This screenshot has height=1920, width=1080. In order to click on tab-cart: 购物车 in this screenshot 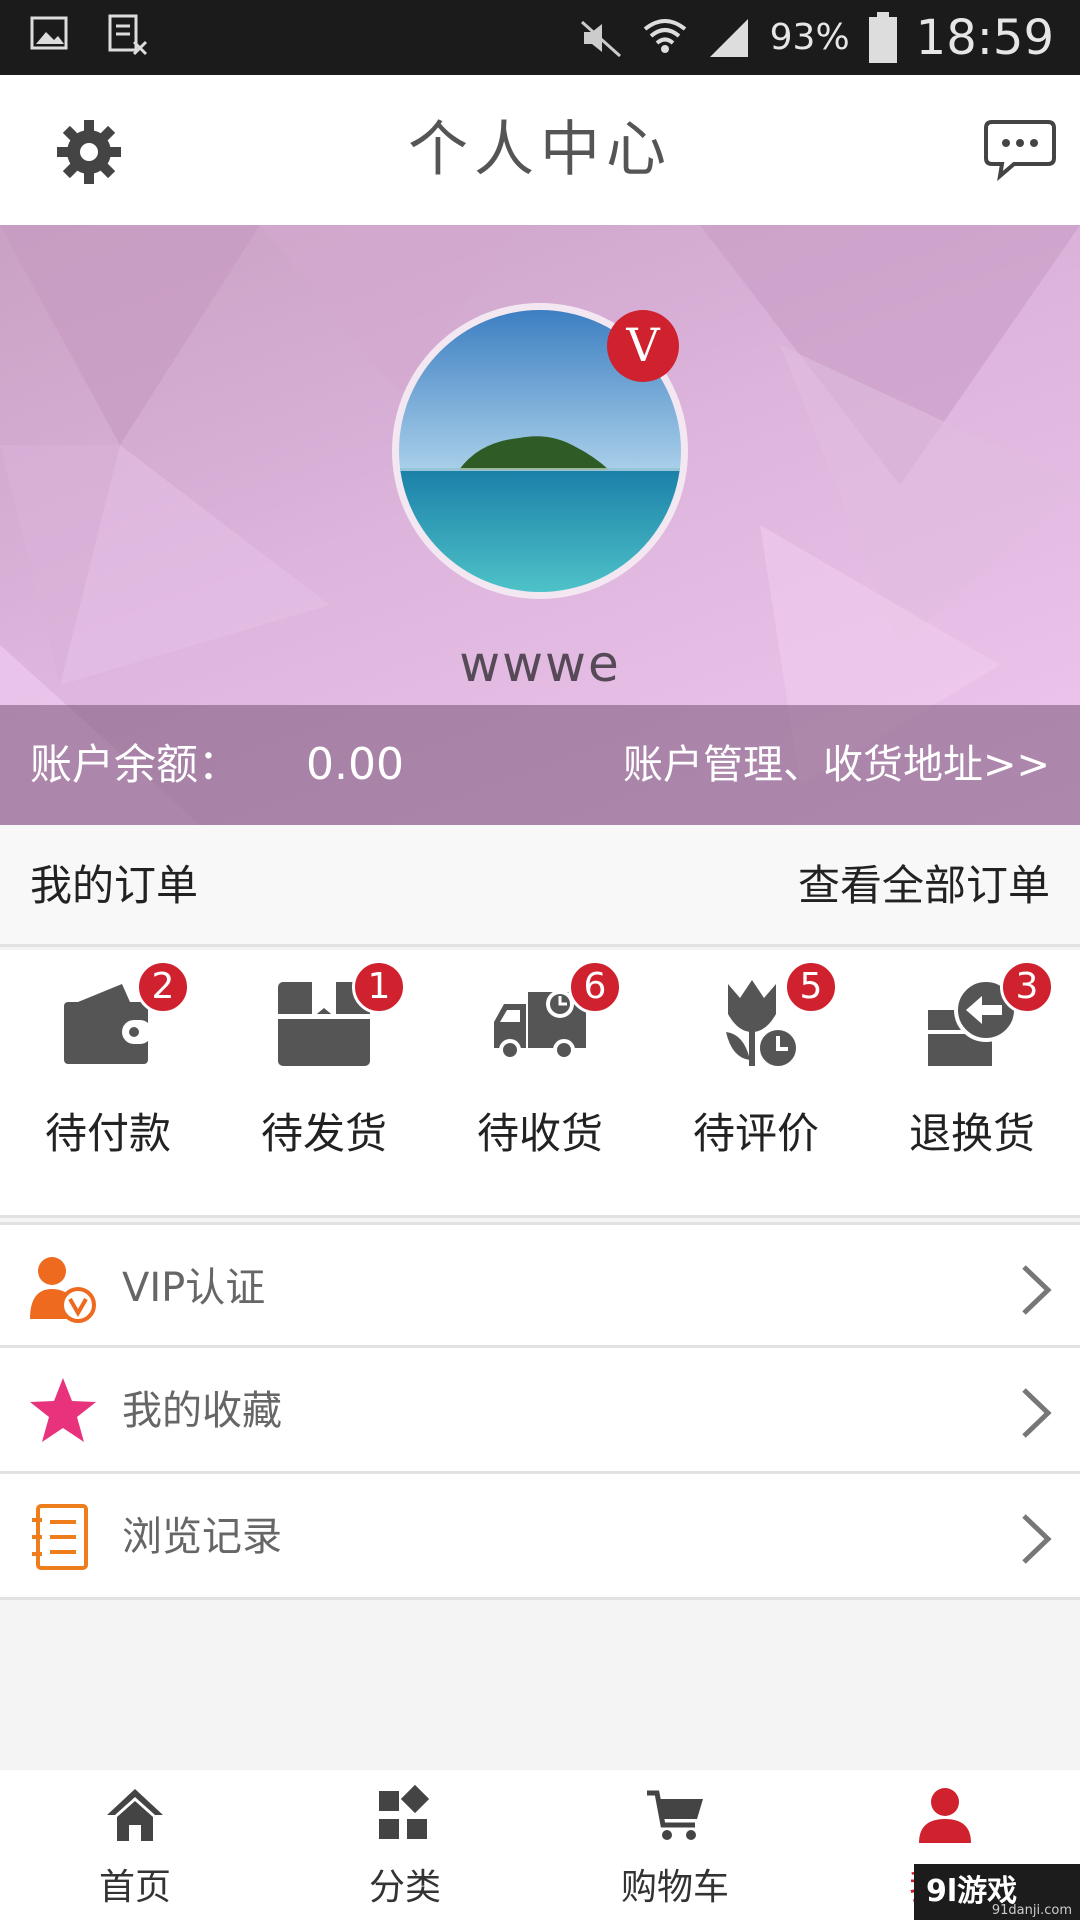, I will do `click(675, 1845)`.